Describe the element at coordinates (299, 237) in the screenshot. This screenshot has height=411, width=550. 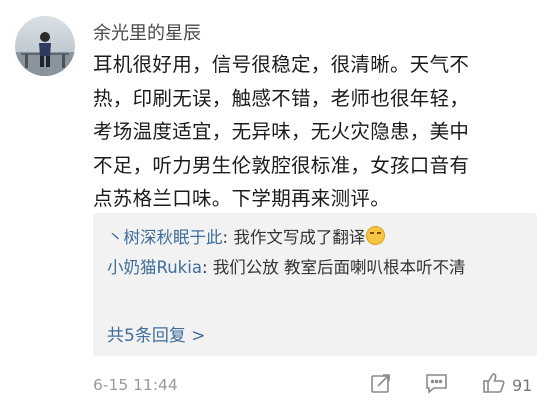
I see `reply-text: 我作文写成了翻译` at that location.